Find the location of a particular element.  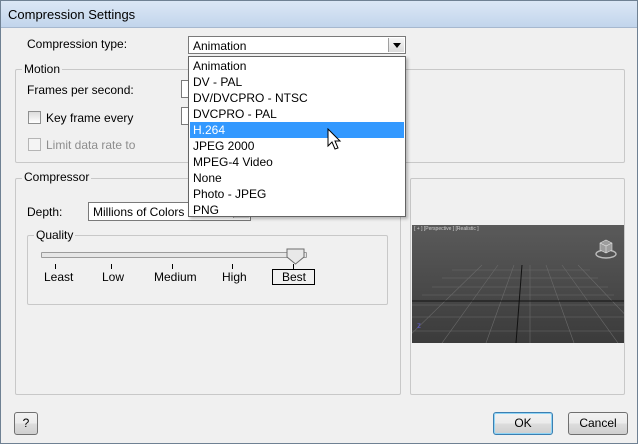

quality-slider-thumb is located at coordinates (296, 257).